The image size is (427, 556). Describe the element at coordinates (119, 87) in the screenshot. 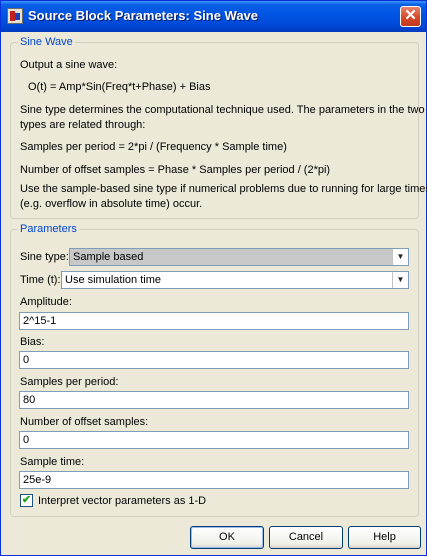

I see `description-line: O(t) = Amp*Sin(Freq*t+Phase) + Bias` at that location.